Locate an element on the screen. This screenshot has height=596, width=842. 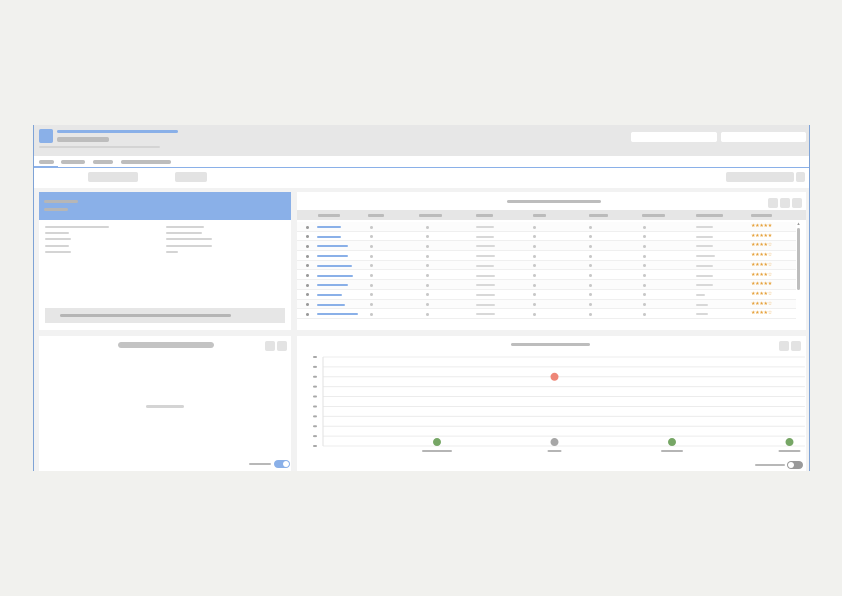
app-logo-icon is located at coordinates (46, 136).